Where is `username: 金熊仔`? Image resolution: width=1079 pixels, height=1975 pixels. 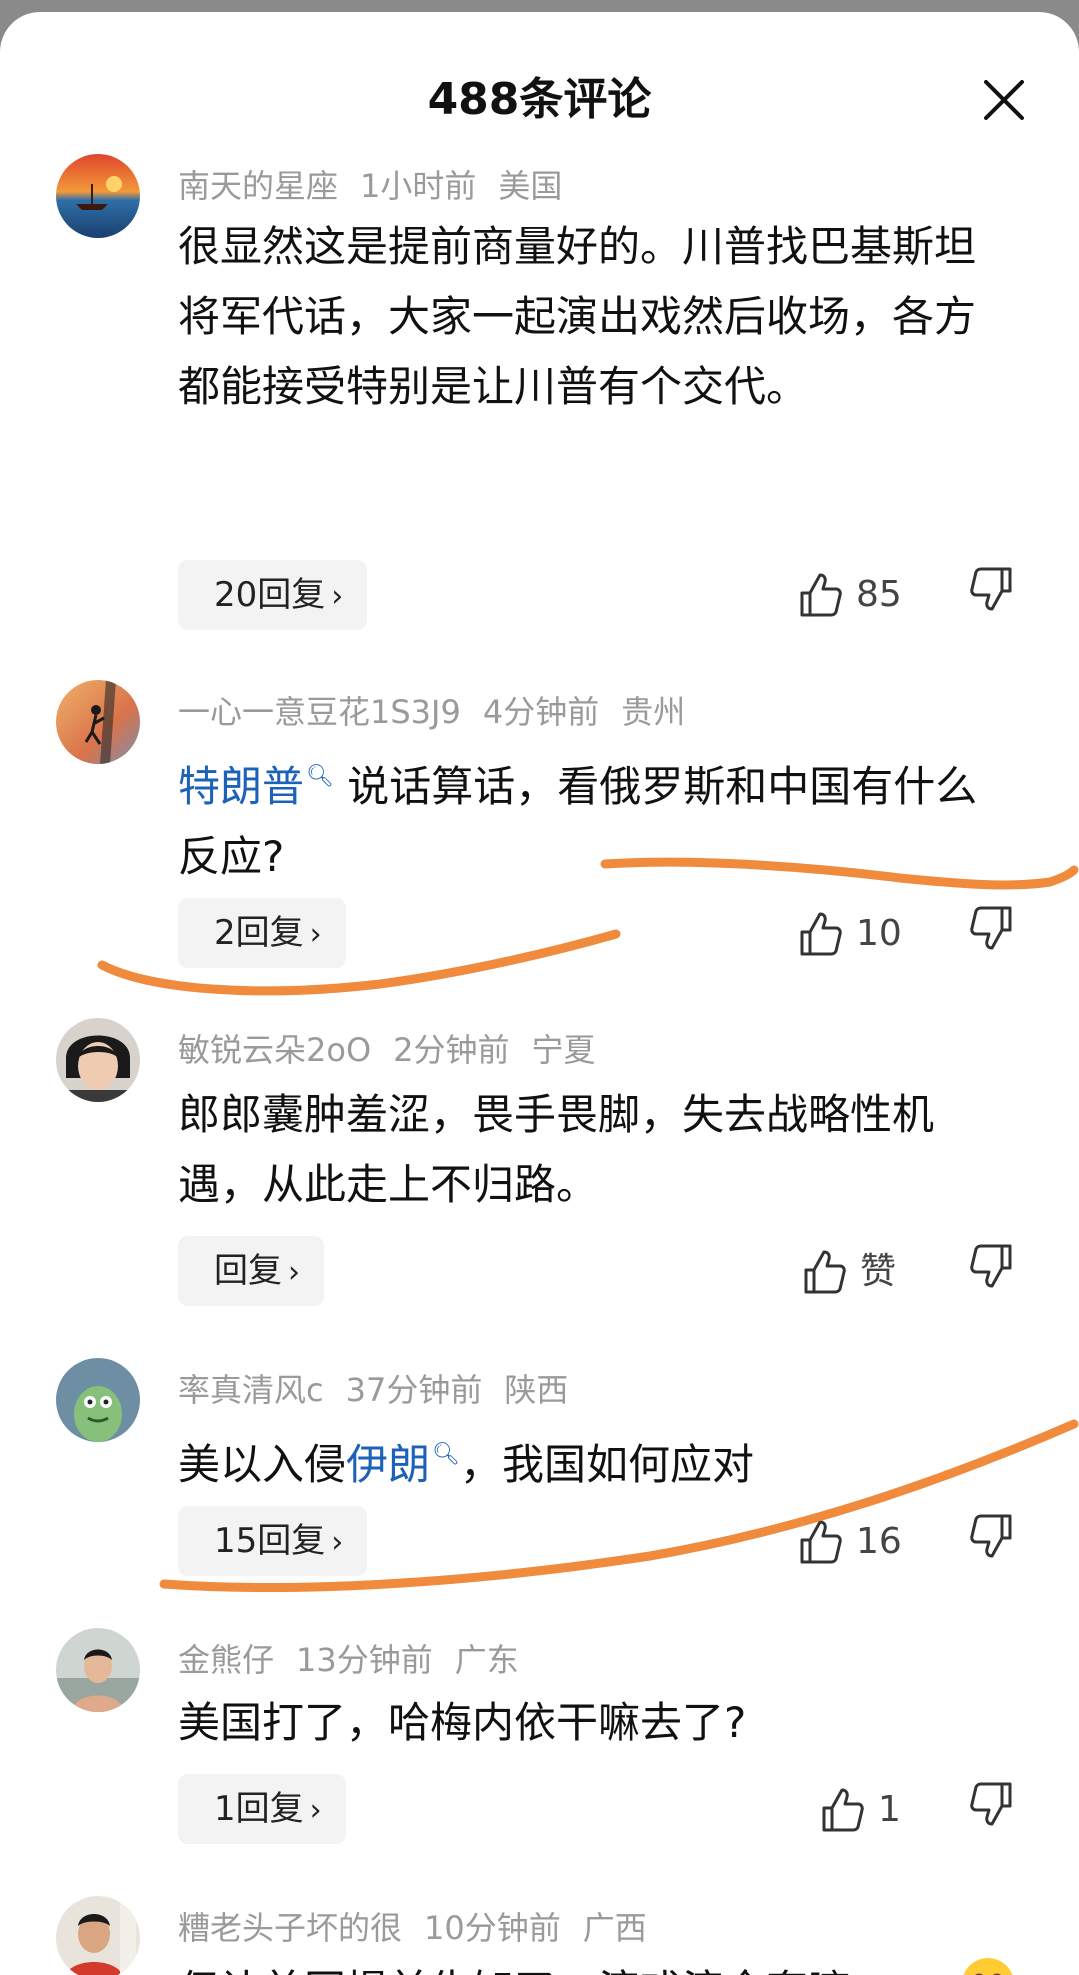
username: 金熊仔 is located at coordinates (226, 1660).